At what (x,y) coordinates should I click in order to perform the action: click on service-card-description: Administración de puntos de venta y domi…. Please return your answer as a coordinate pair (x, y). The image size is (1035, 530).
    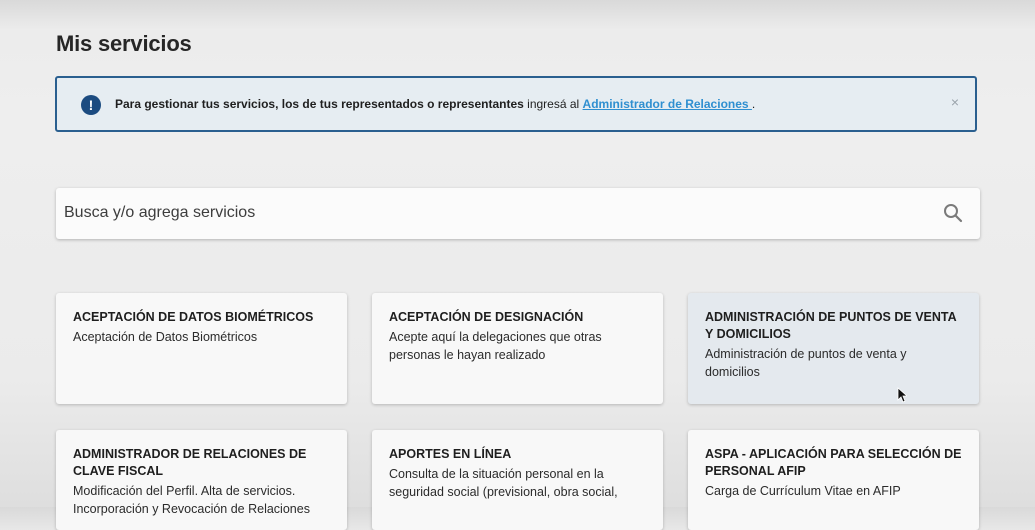
    Looking at the image, I should click on (806, 363).